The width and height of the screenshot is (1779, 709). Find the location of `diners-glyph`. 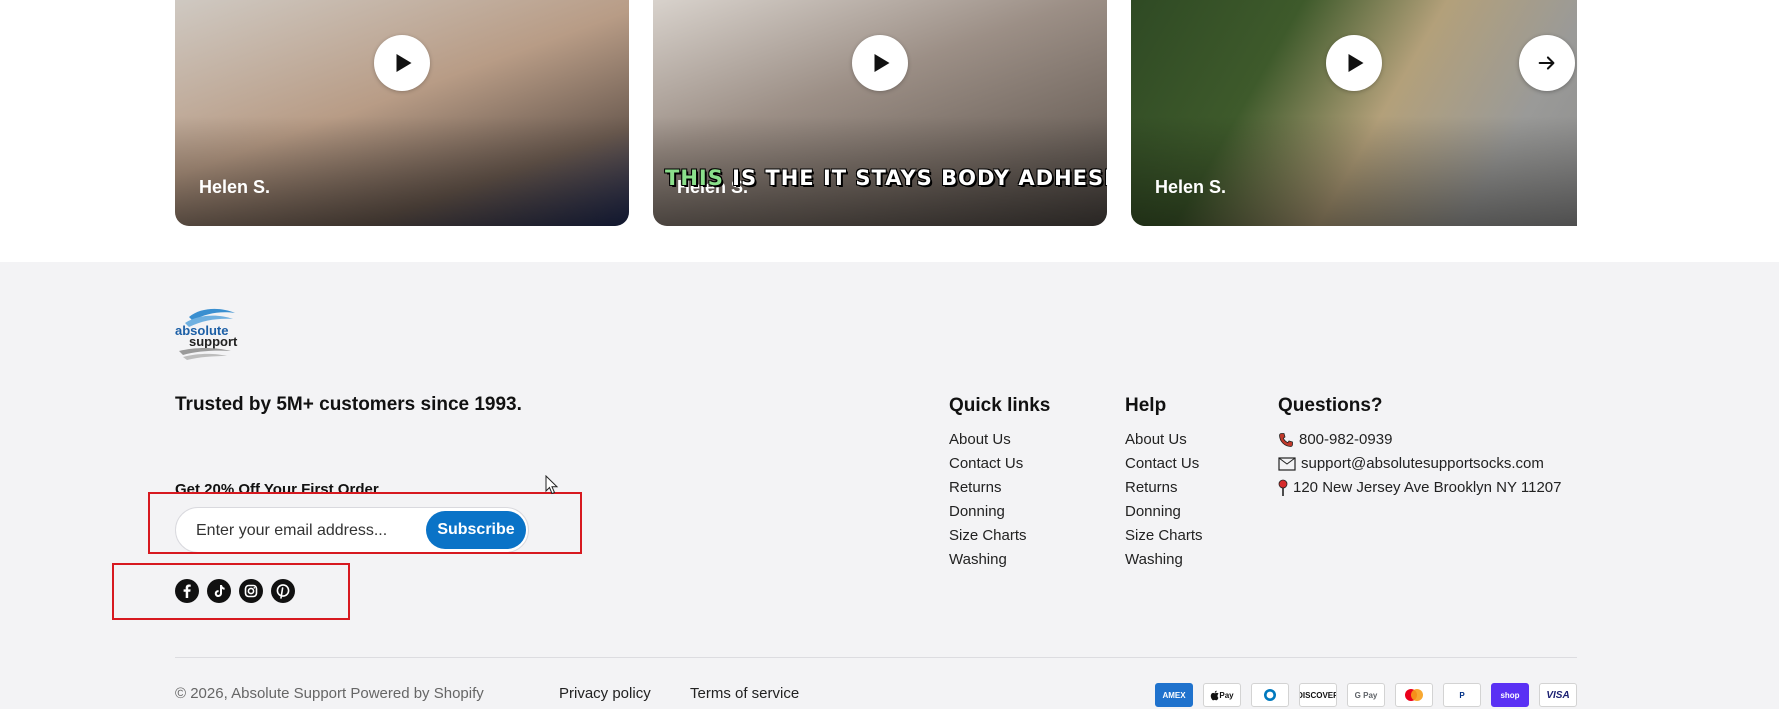

diners-glyph is located at coordinates (1270, 695).